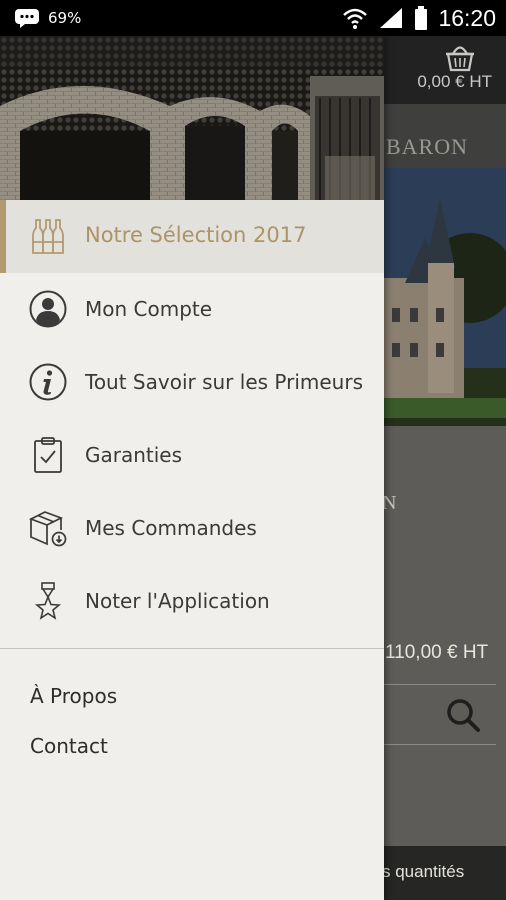 This screenshot has height=900, width=506. What do you see at coordinates (27, 18) in the screenshot?
I see `message-icon` at bounding box center [27, 18].